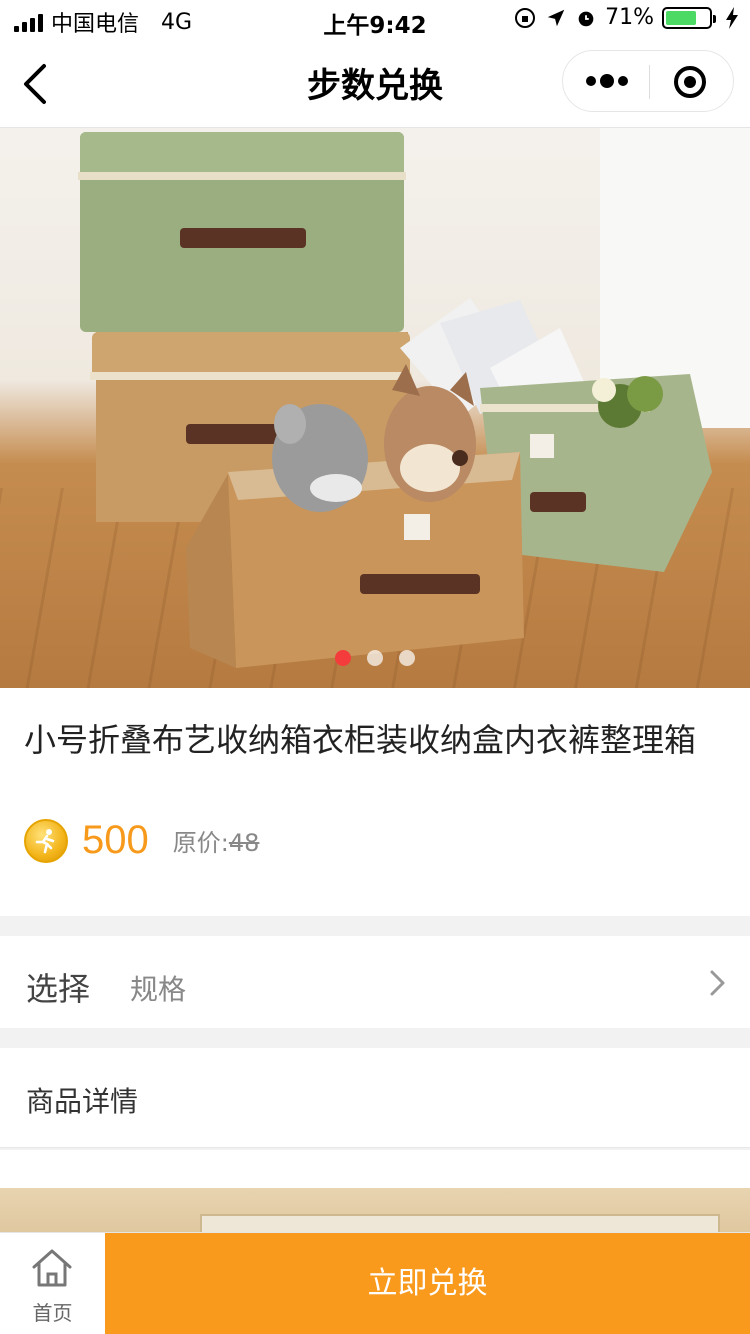 The image size is (750, 1334). I want to click on capsule-menu, so click(648, 81).